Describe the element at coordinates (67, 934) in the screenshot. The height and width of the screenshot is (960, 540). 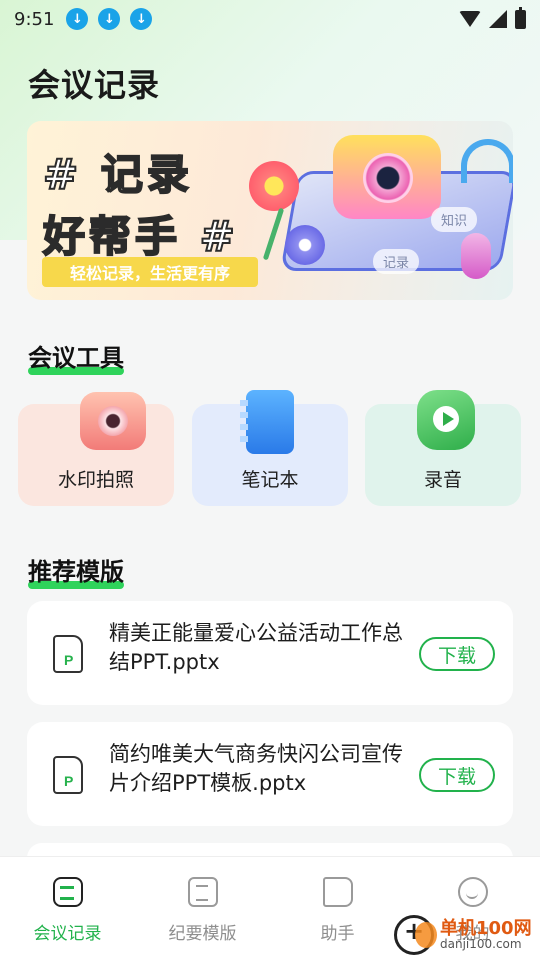
I see `nav-label: 会议记录` at that location.